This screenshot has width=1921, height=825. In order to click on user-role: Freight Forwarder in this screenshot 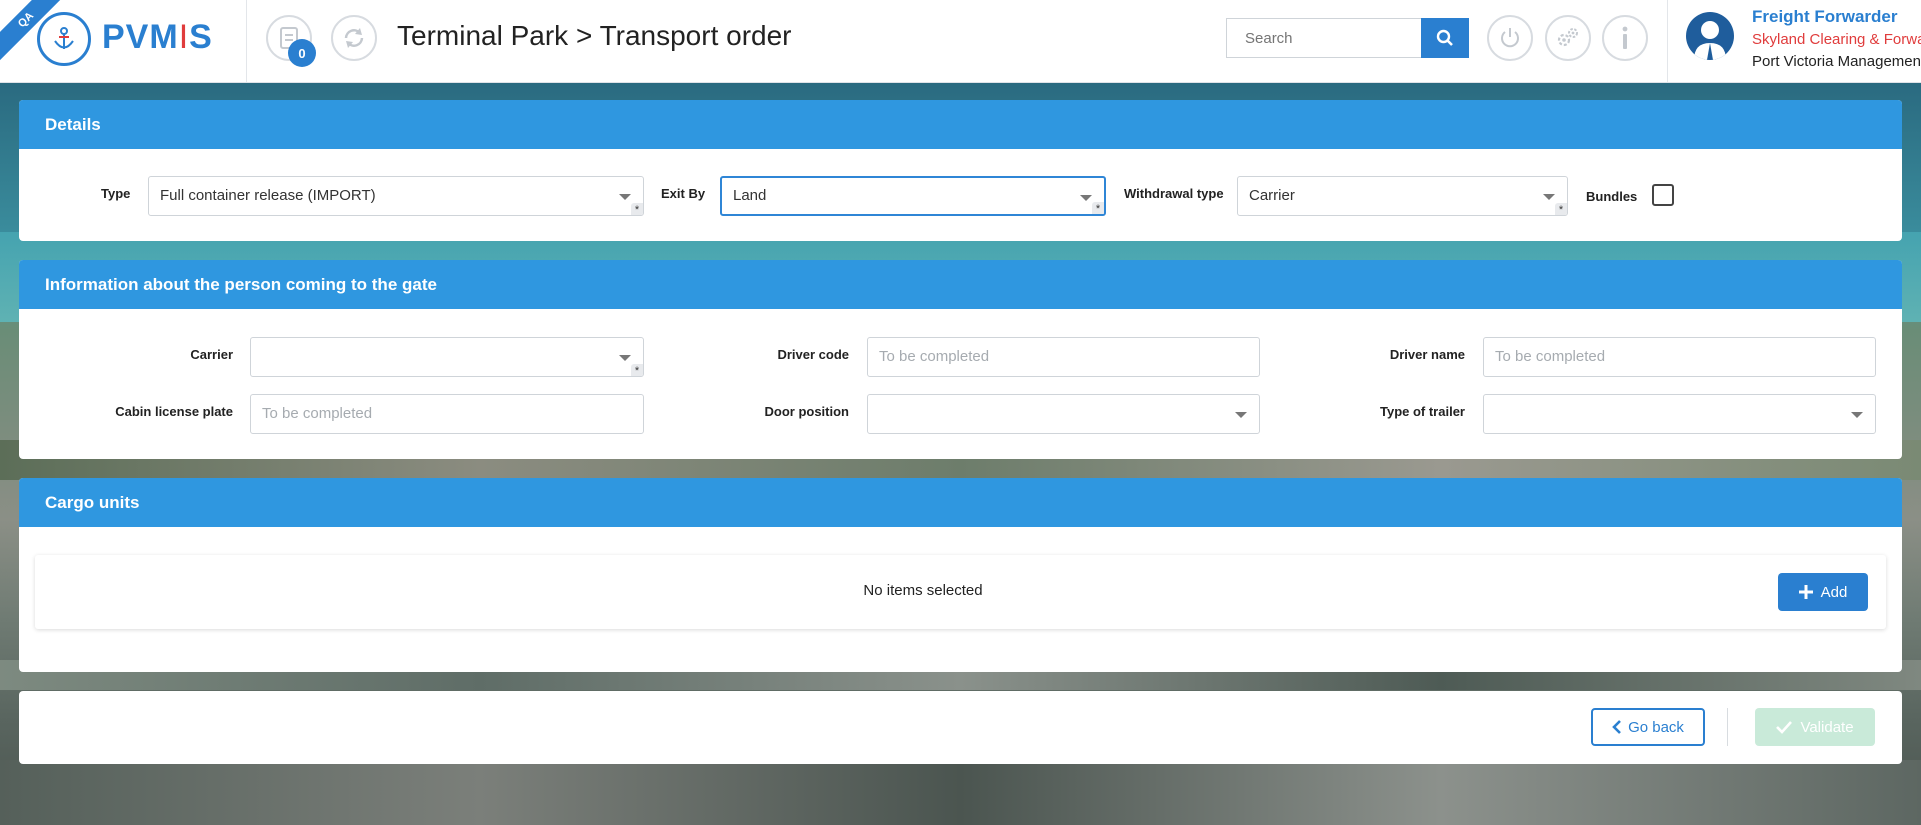, I will do `click(1825, 16)`.